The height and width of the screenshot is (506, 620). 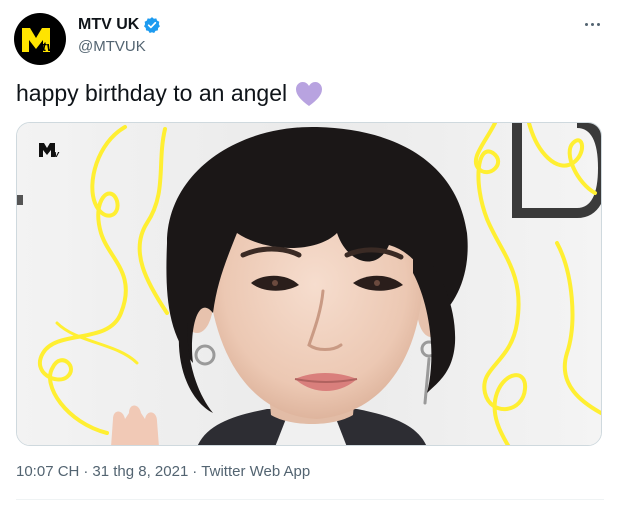 I want to click on verified-badge-icon, so click(x=152, y=25).